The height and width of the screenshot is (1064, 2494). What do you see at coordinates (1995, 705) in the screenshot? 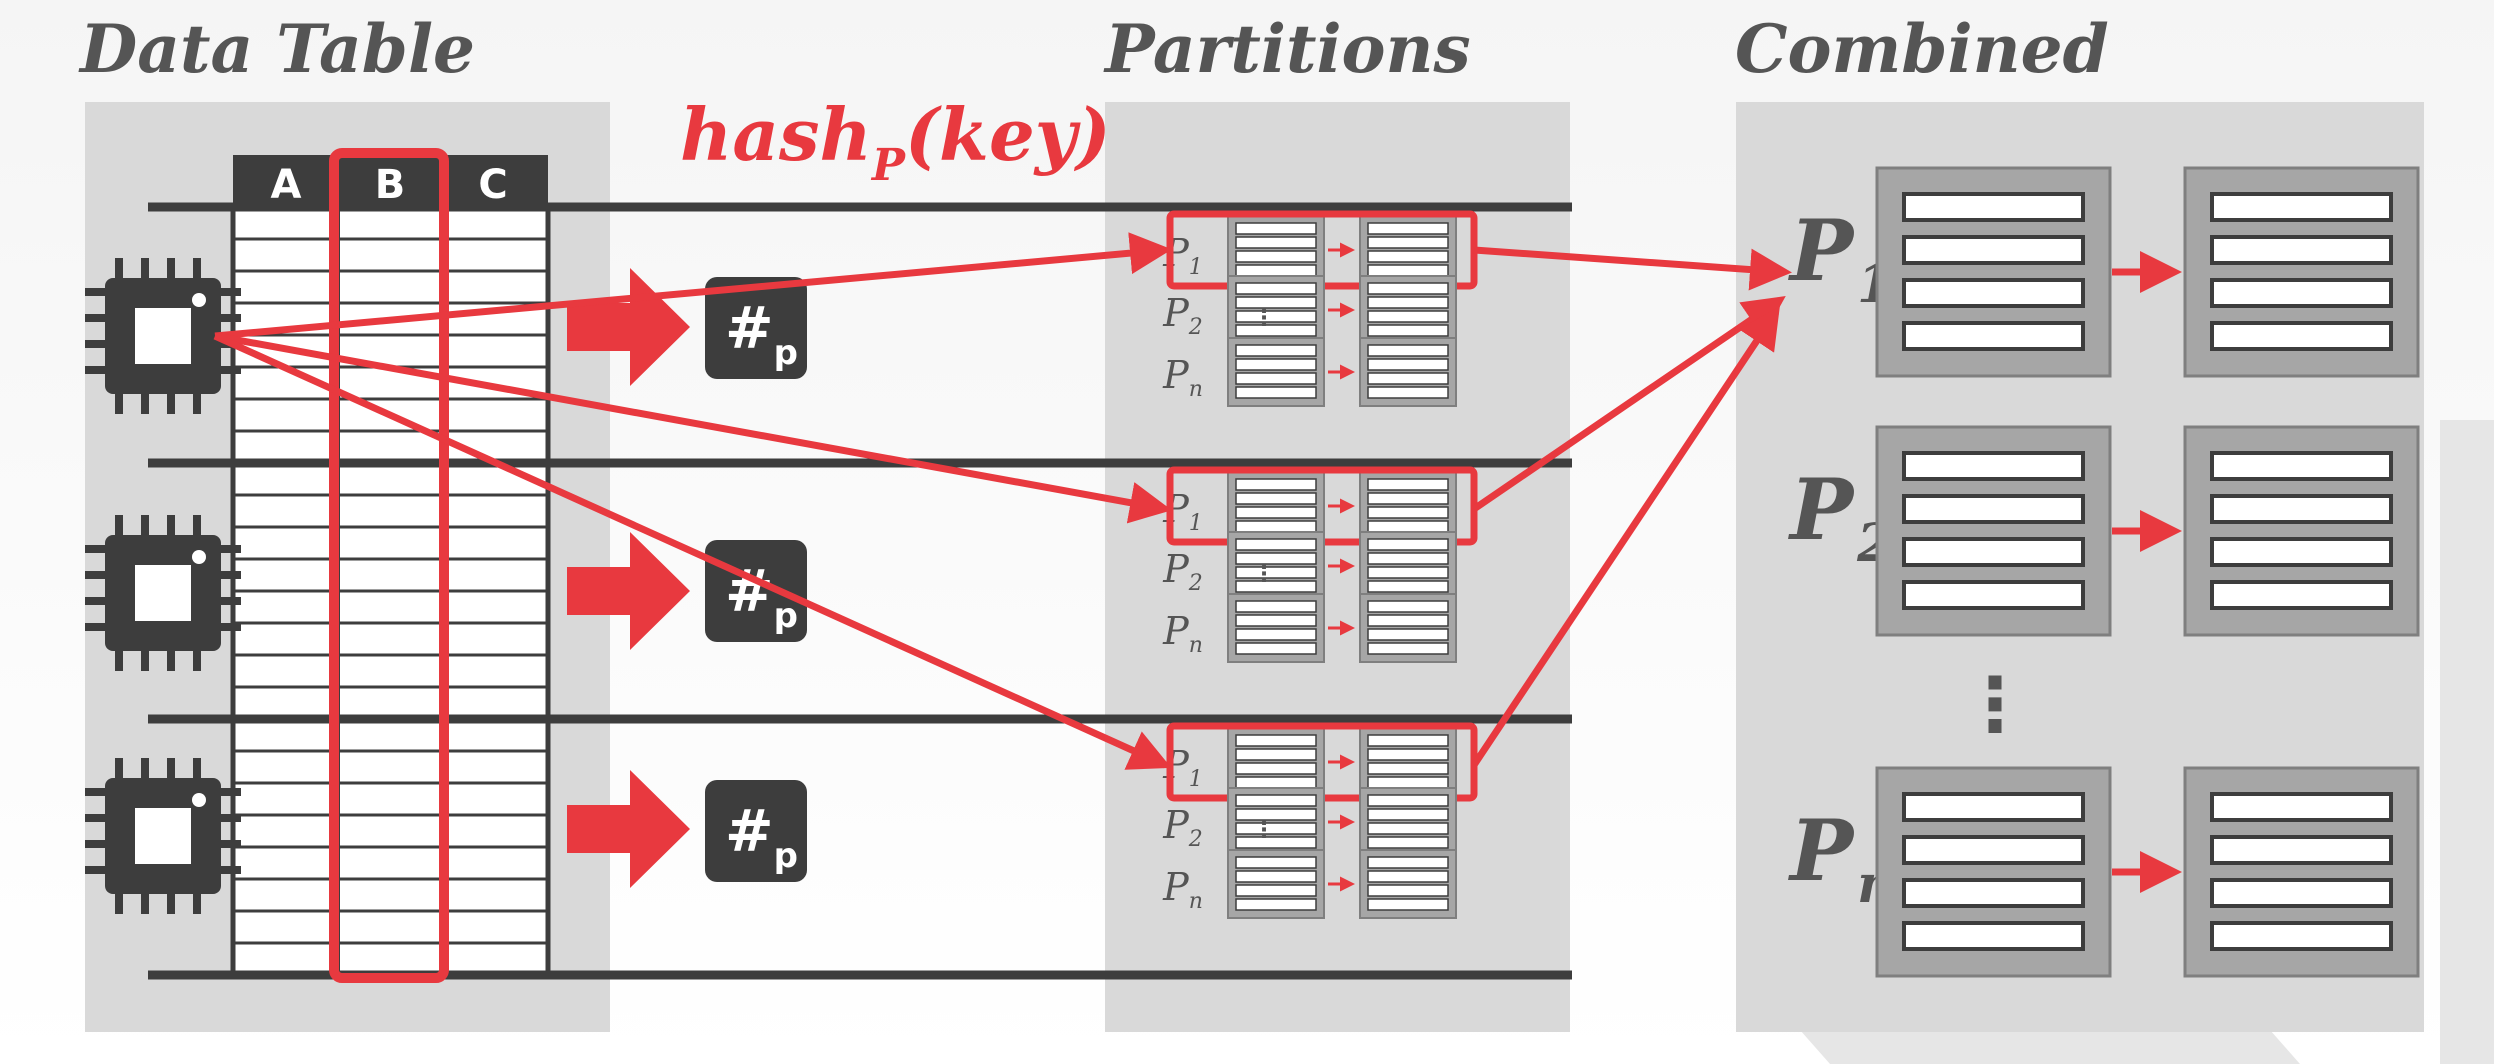
I see `combined-ellipsis: ⋮` at bounding box center [1995, 705].